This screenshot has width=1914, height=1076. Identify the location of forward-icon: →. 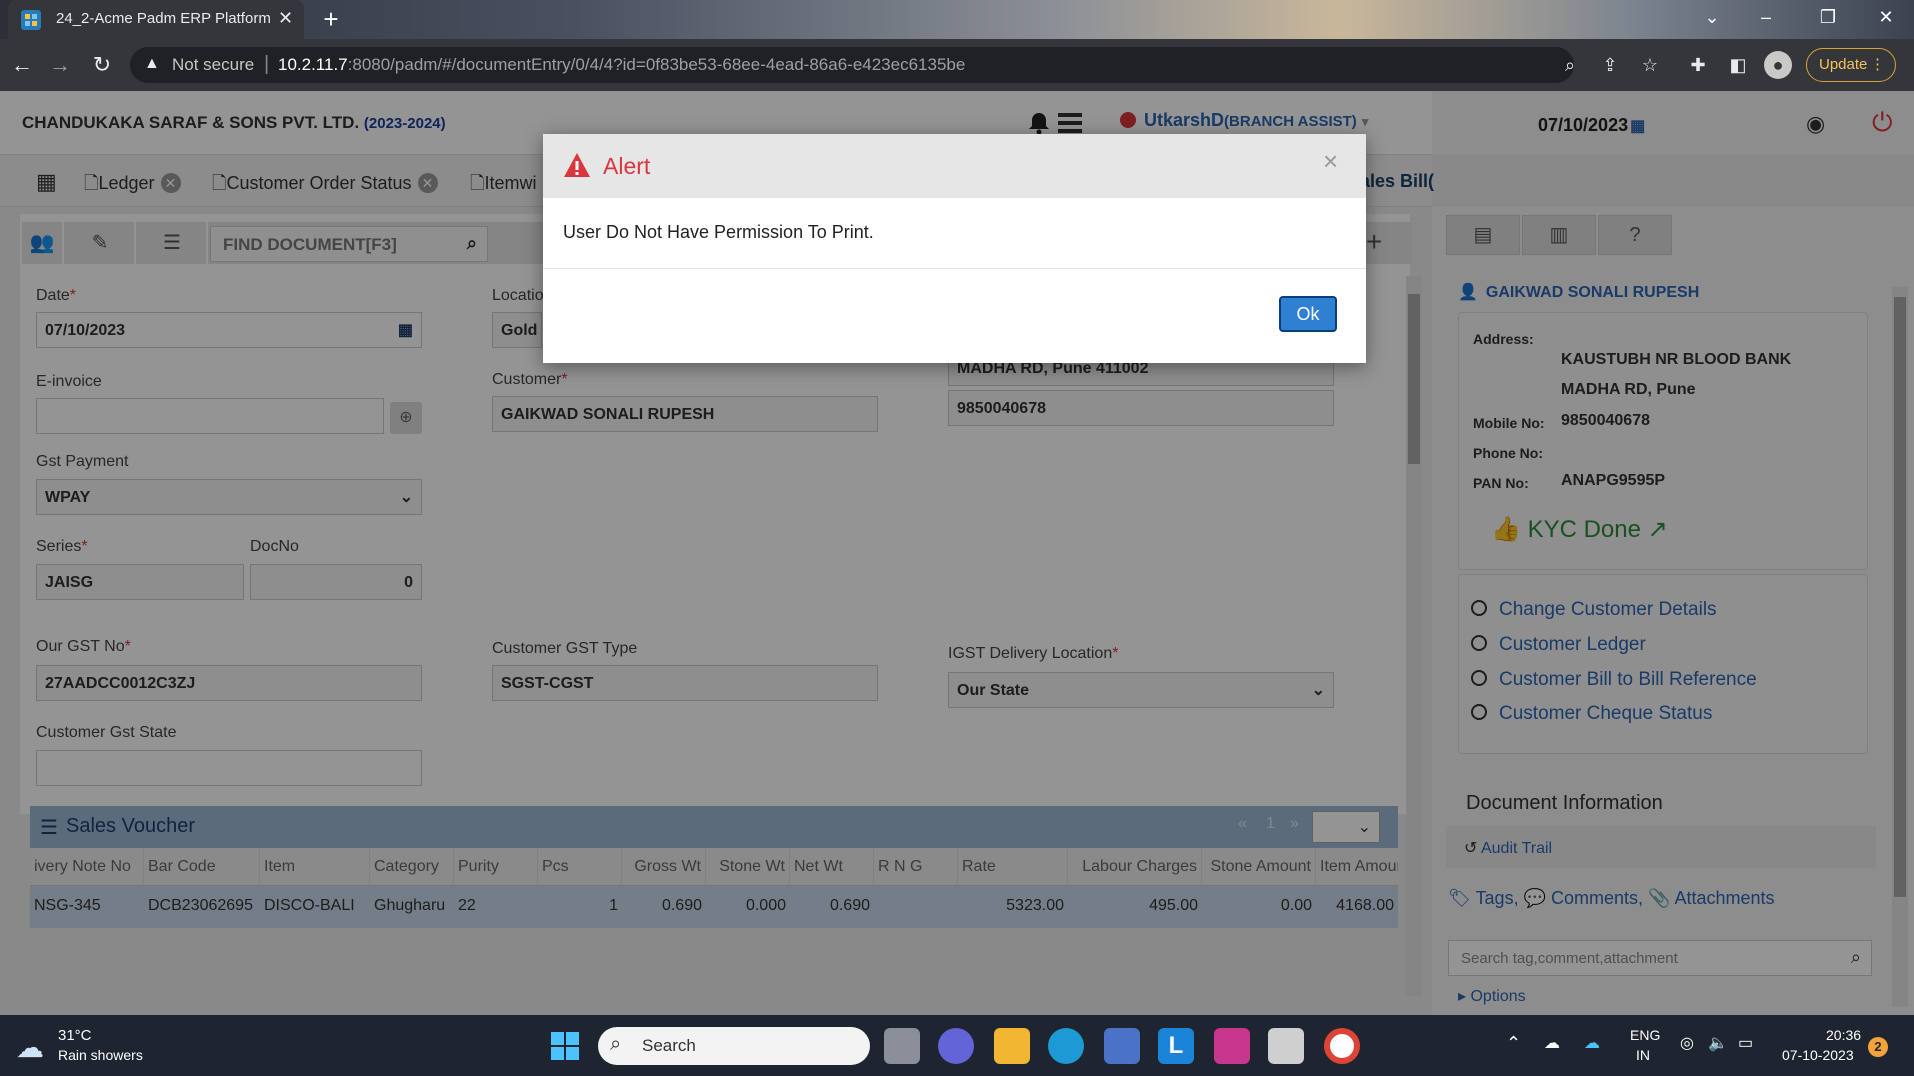
(60, 65).